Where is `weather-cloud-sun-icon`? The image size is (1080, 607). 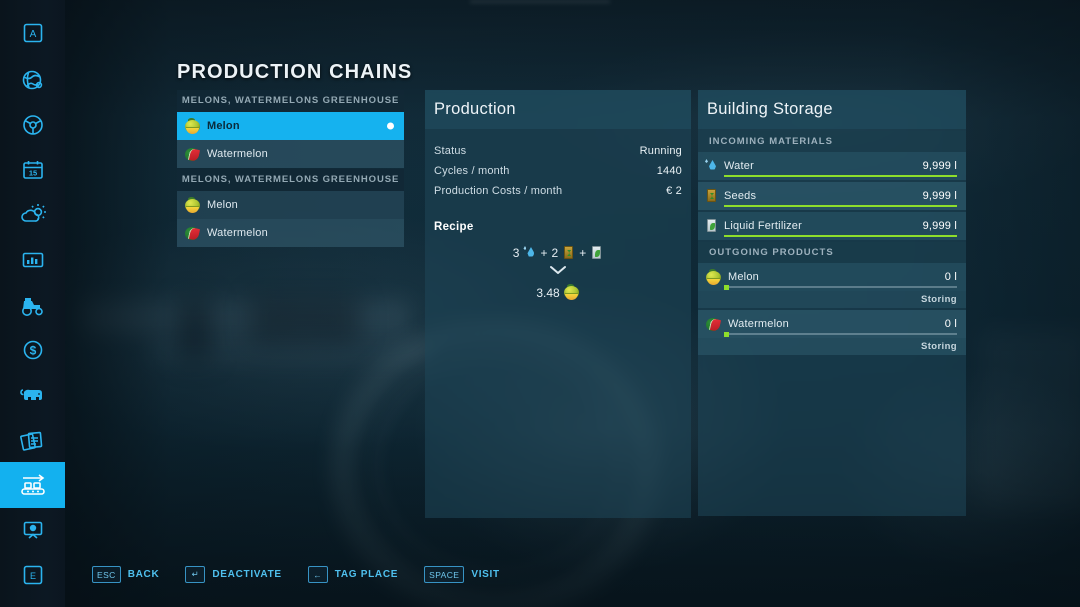
weather-cloud-sun-icon is located at coordinates (33, 213).